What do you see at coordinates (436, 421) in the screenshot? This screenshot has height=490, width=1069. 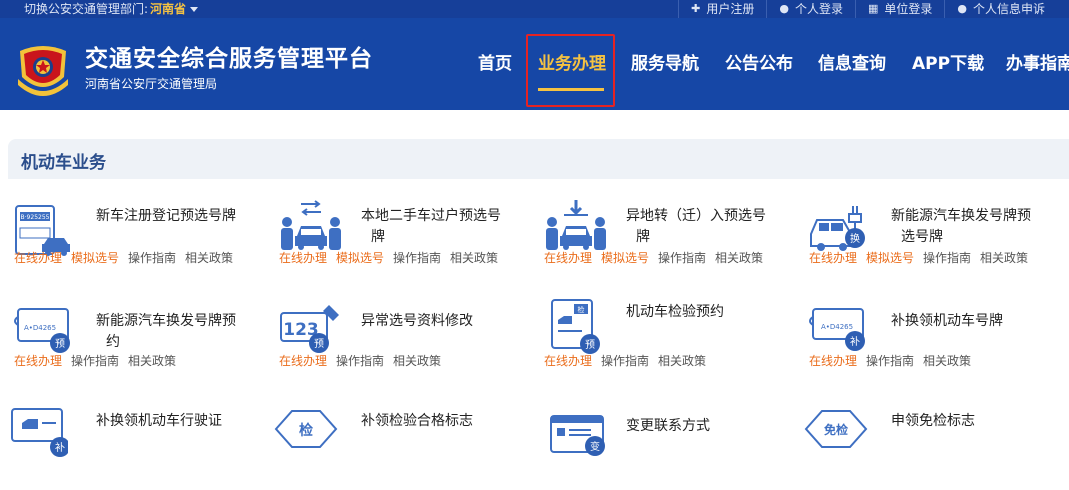 I see `service-name: 补领检验合格标志` at bounding box center [436, 421].